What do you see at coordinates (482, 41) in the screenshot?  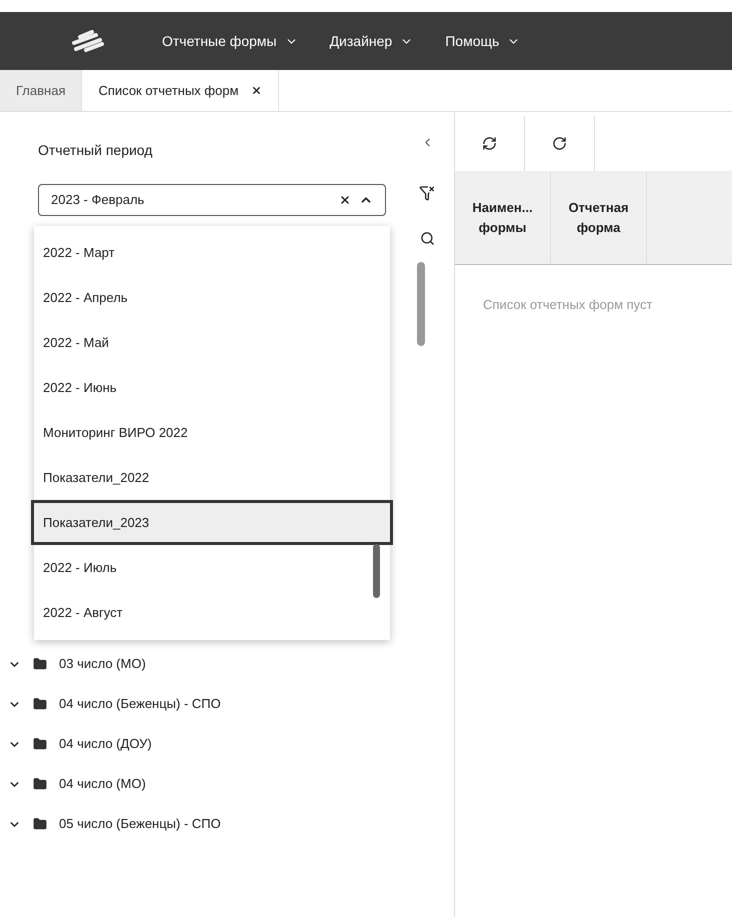 I see `nav-menu: Помощь` at bounding box center [482, 41].